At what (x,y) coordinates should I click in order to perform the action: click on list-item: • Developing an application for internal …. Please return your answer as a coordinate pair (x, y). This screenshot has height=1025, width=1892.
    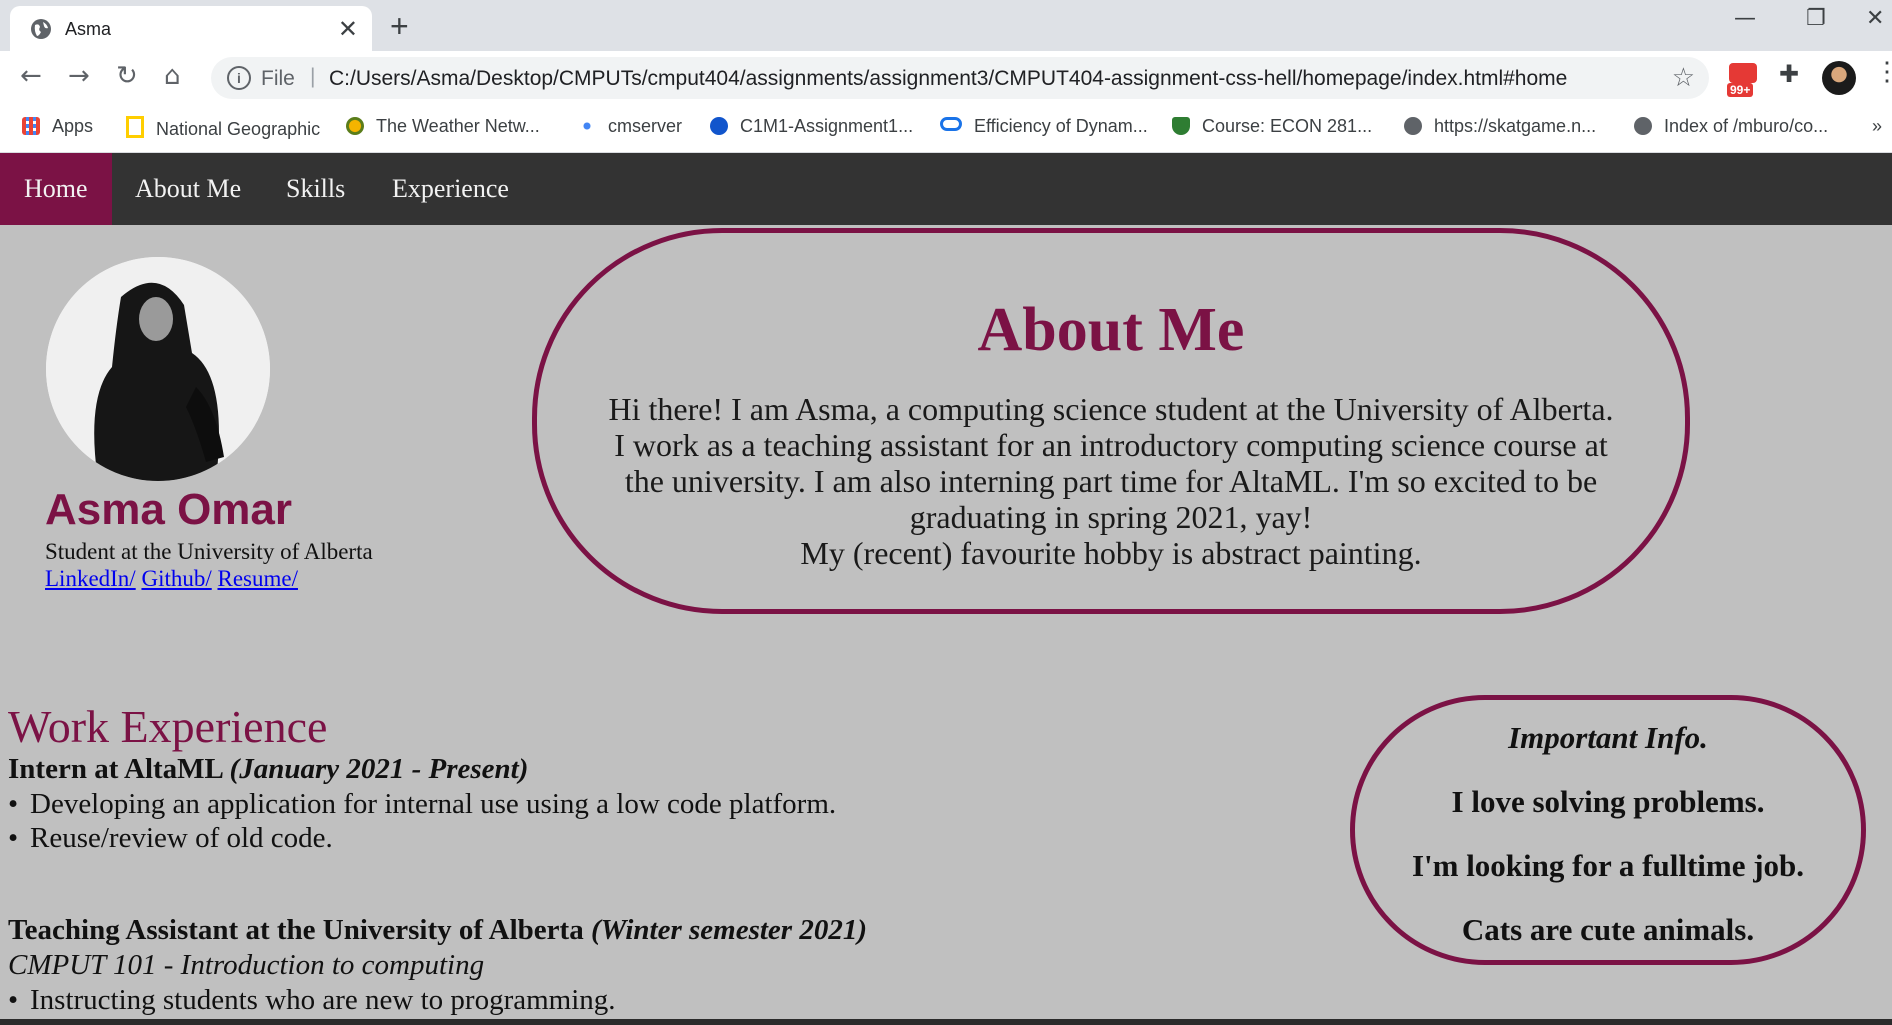
    Looking at the image, I should click on (422, 804).